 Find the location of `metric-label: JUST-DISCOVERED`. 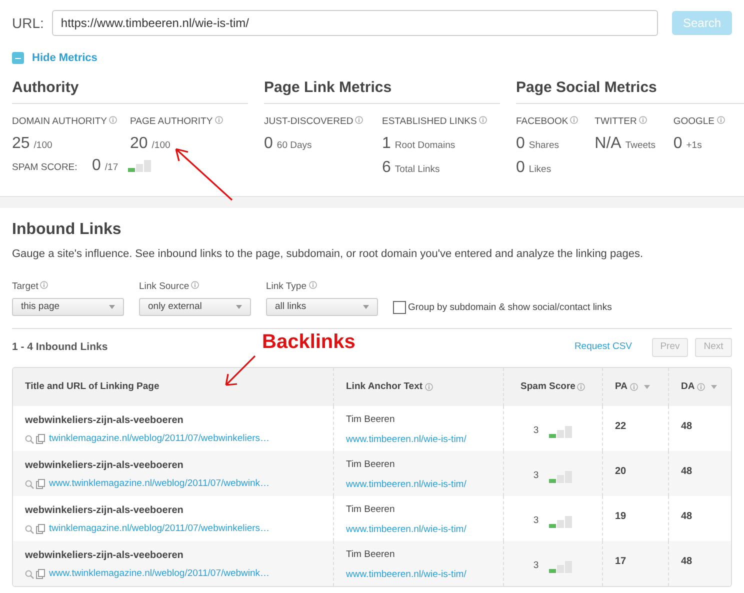

metric-label: JUST-DISCOVERED is located at coordinates (309, 121).